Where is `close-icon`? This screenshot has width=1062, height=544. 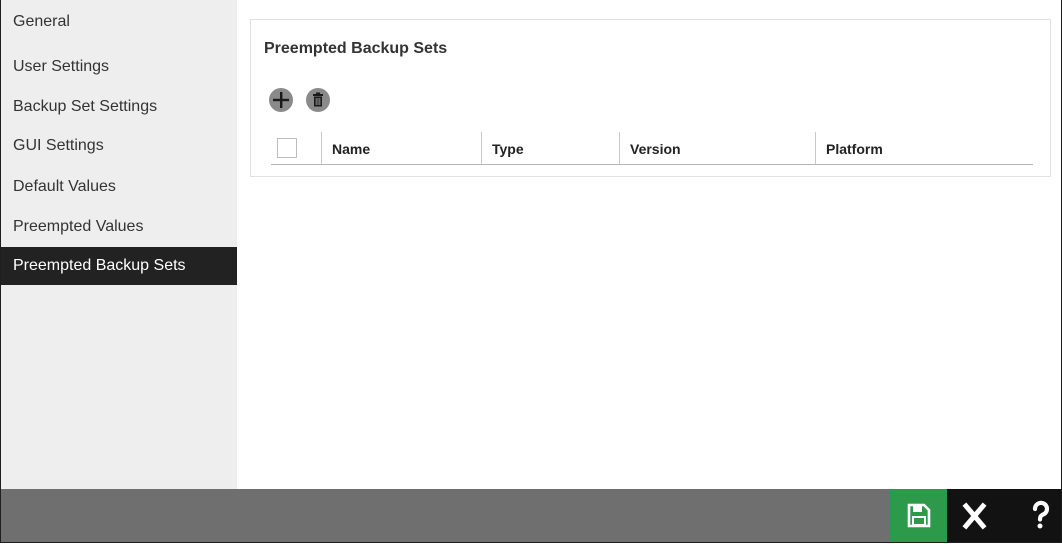 close-icon is located at coordinates (974, 516).